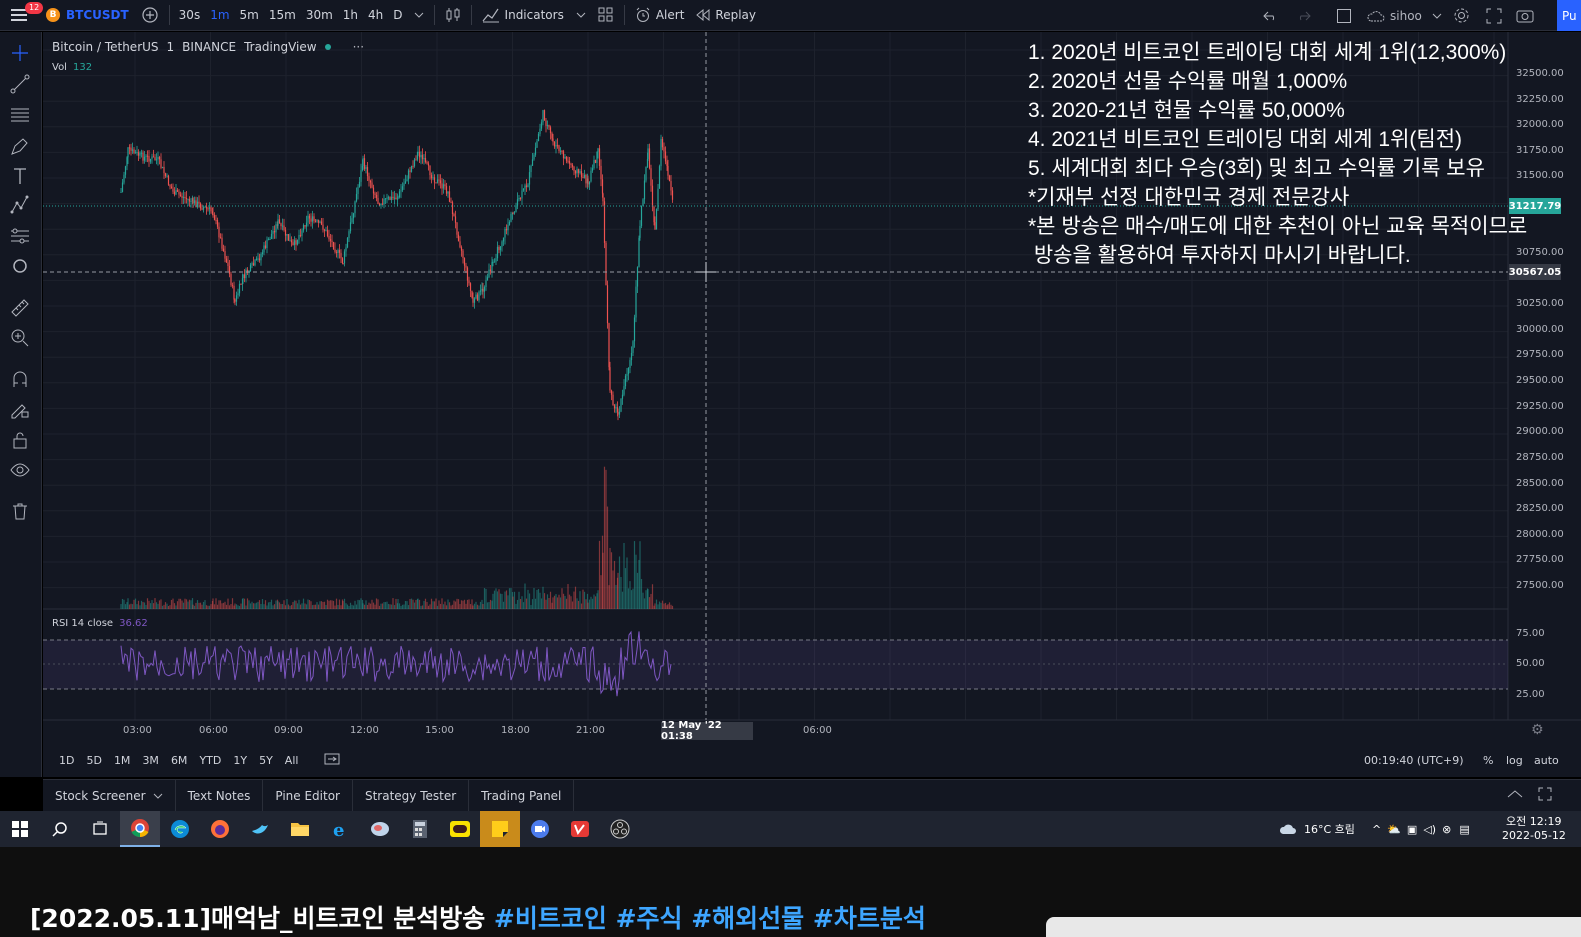 The width and height of the screenshot is (1581, 937). I want to click on percent-toggle: %, so click(1488, 760).